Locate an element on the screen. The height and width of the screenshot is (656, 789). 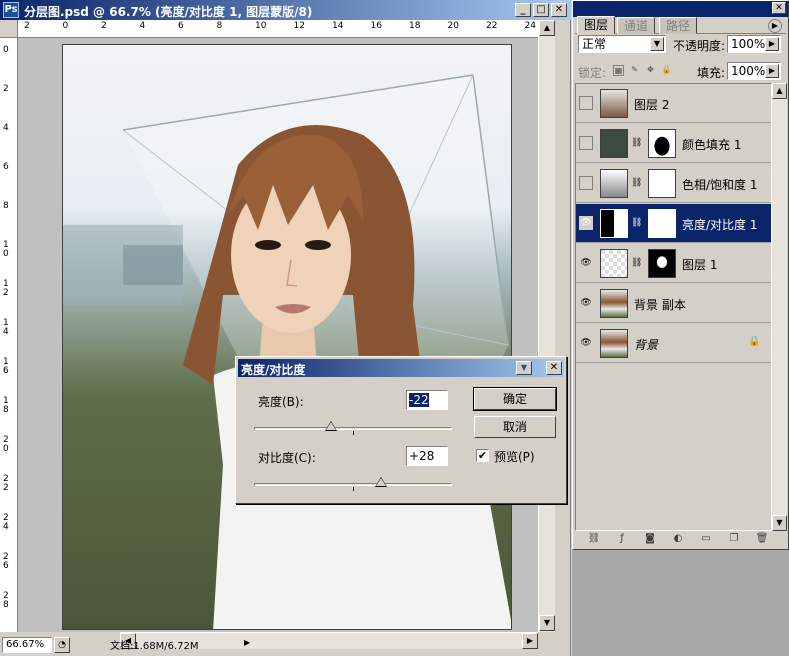
ruler-v-label: 2 2 is located at coordinates (6, 483).